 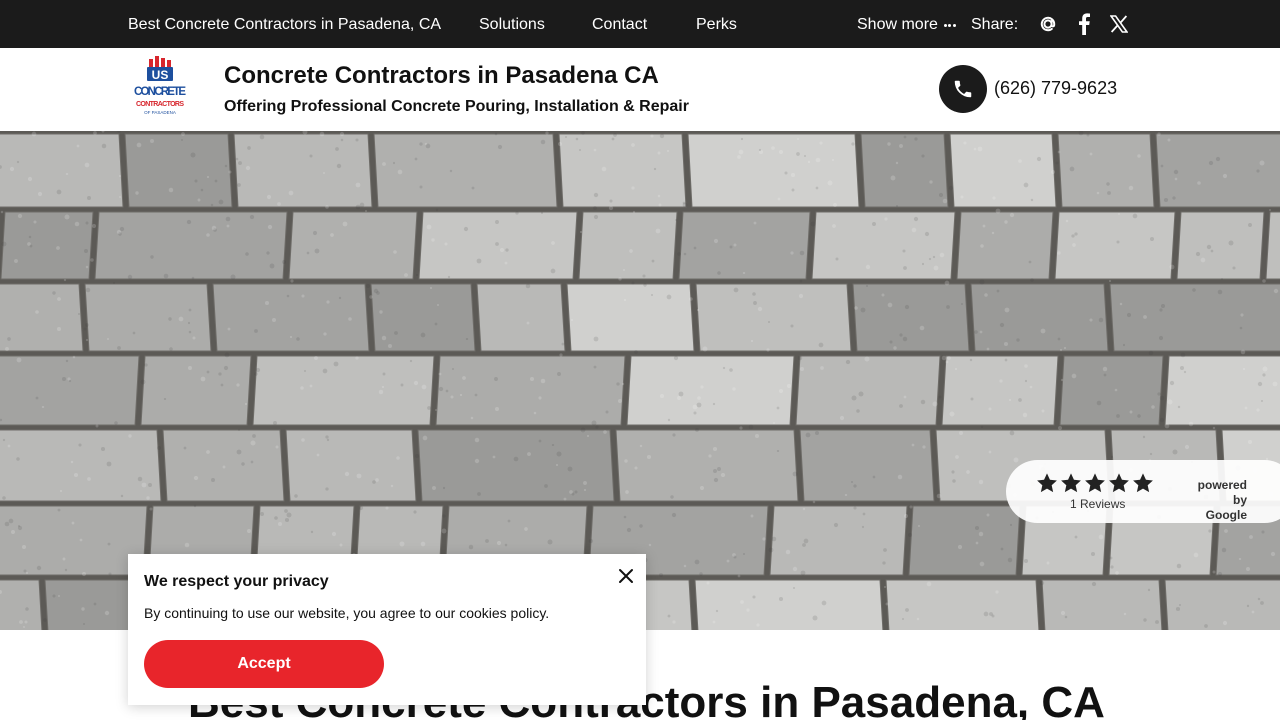 I want to click on powered-by-google: powered by Google, so click(x=1217, y=500).